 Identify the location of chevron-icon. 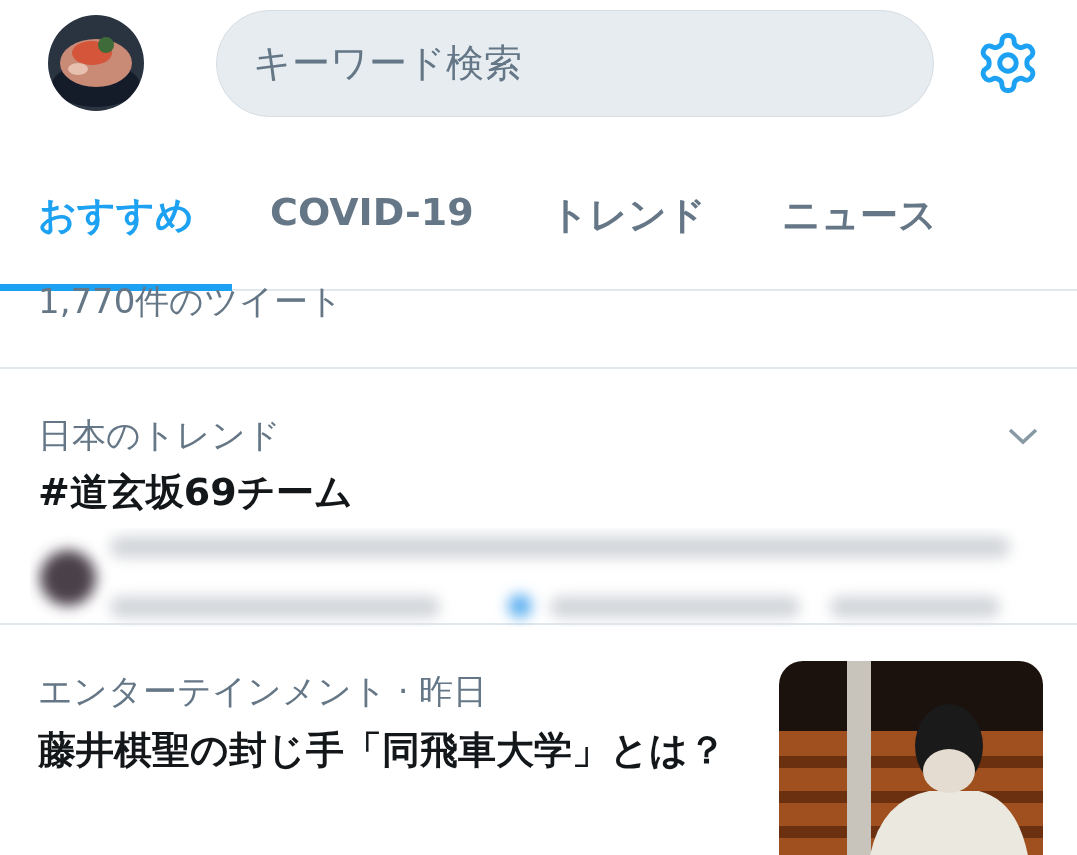
(1023, 436).